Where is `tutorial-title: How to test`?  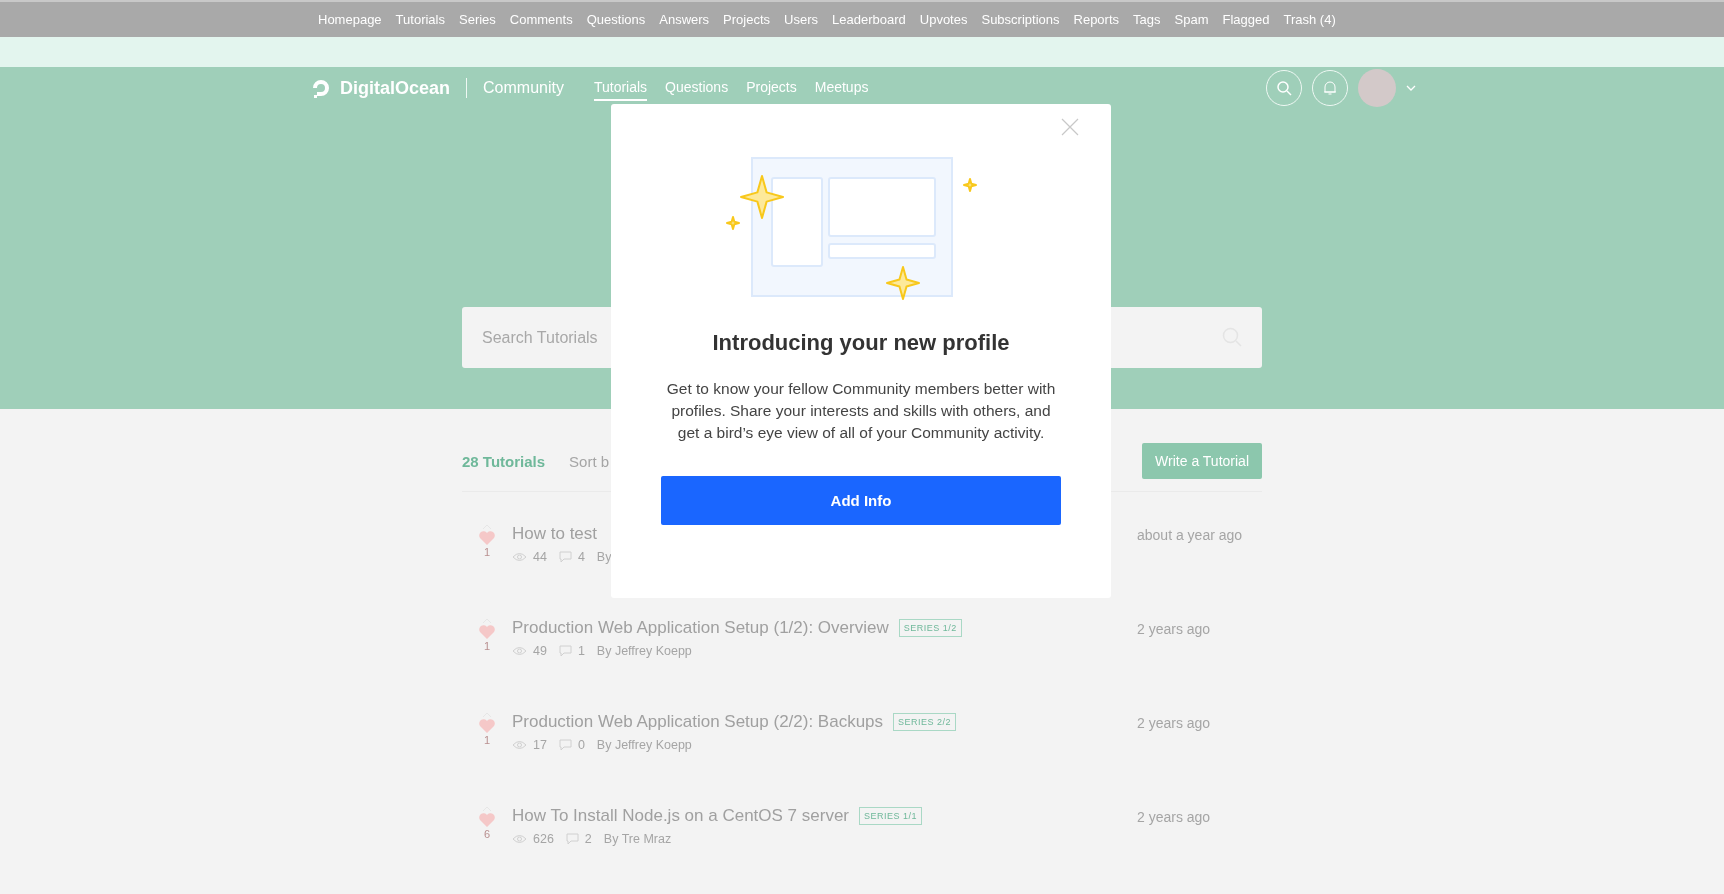
tutorial-title: How to test is located at coordinates (555, 534).